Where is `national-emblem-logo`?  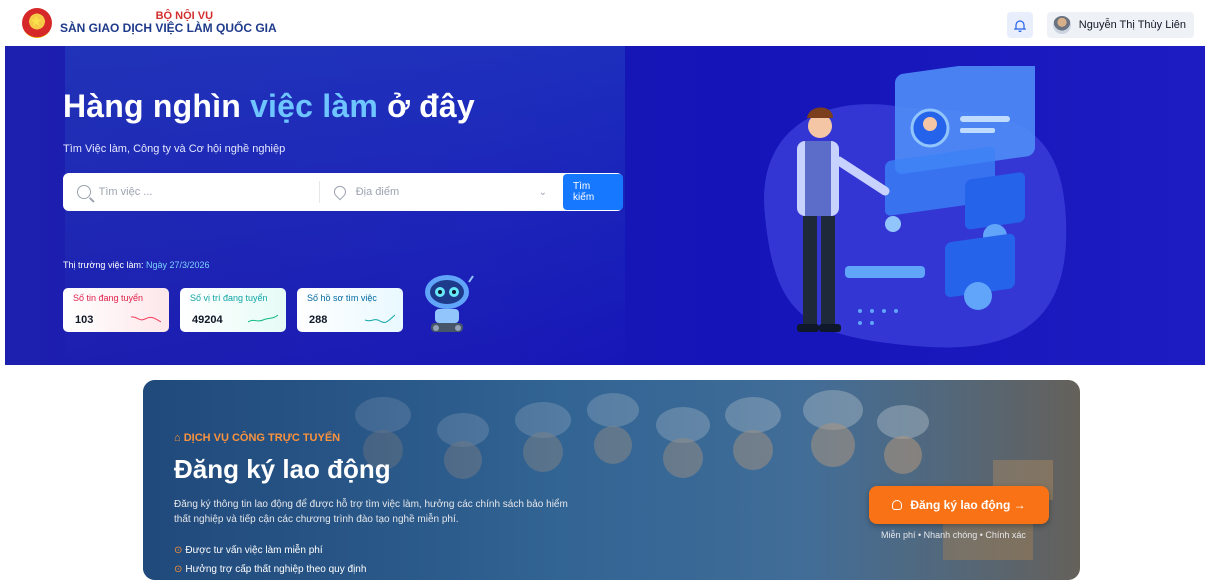
national-emblem-logo is located at coordinates (37, 23).